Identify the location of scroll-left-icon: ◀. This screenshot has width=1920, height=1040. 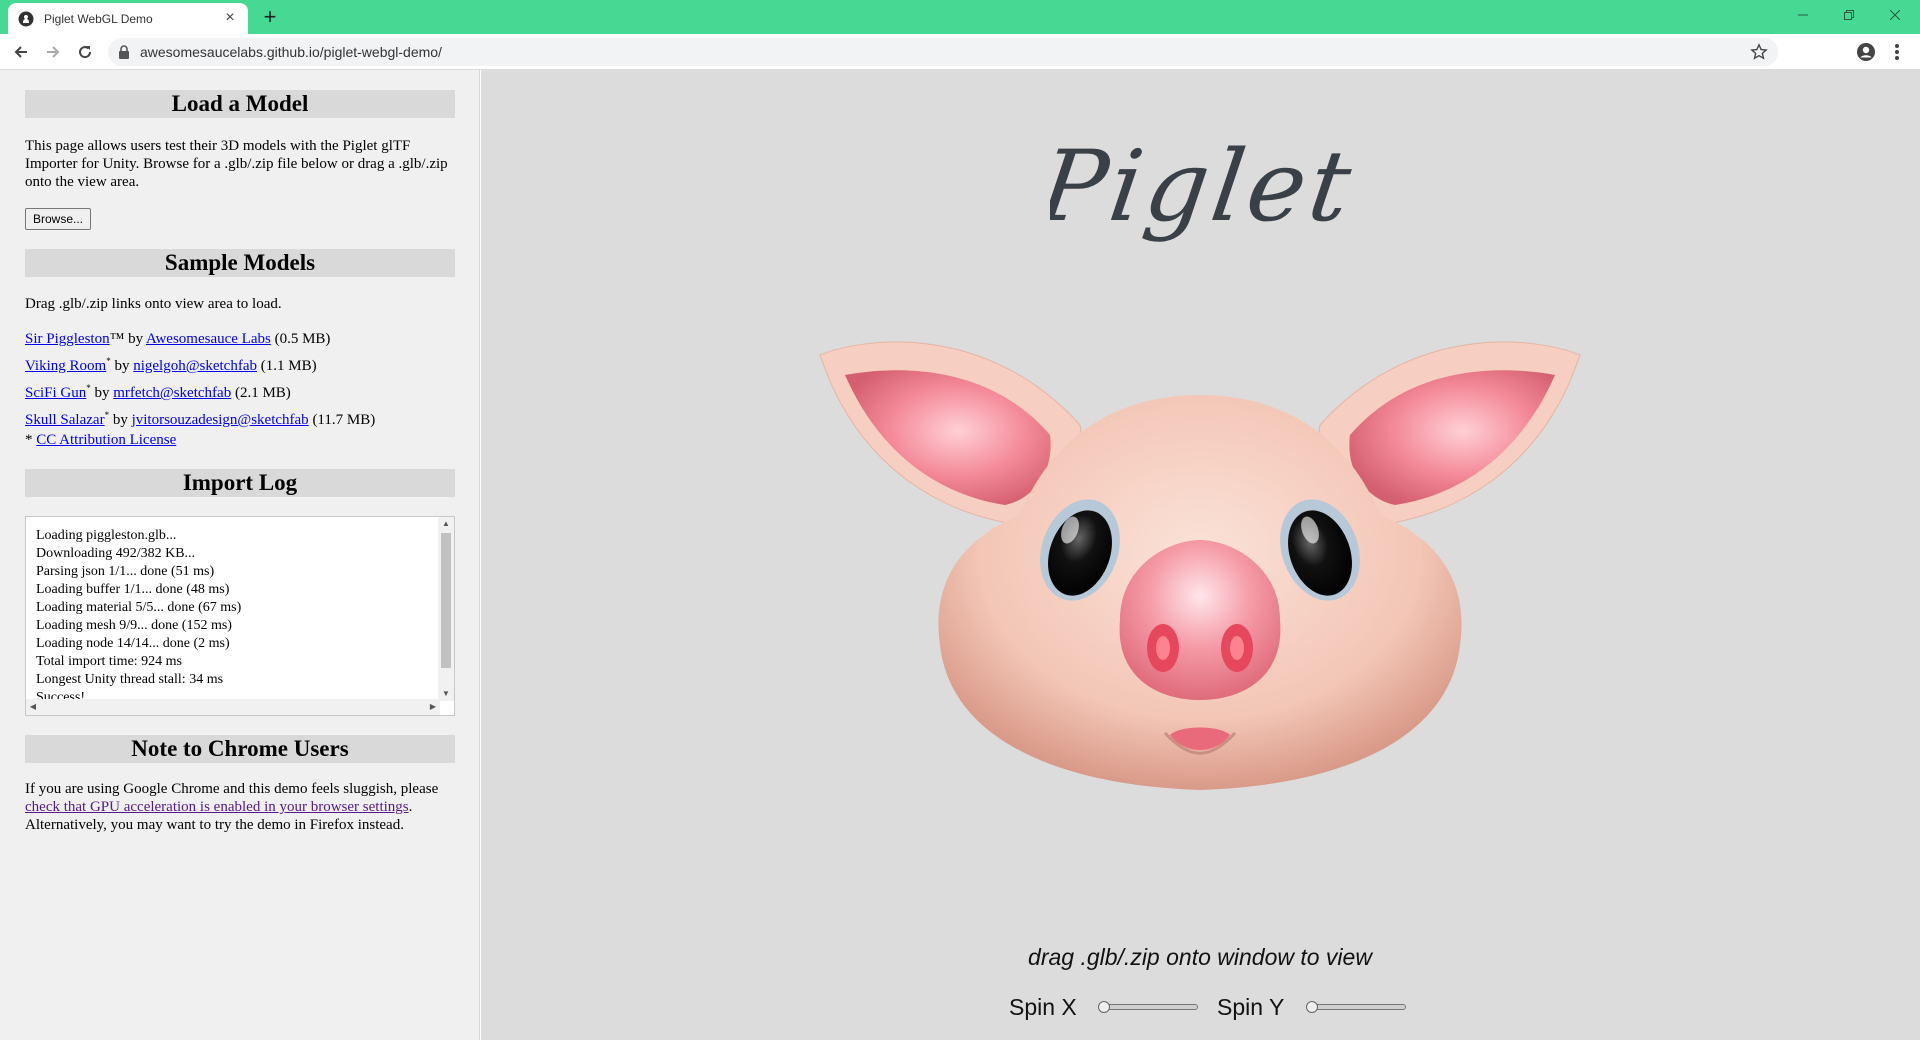
(33, 707).